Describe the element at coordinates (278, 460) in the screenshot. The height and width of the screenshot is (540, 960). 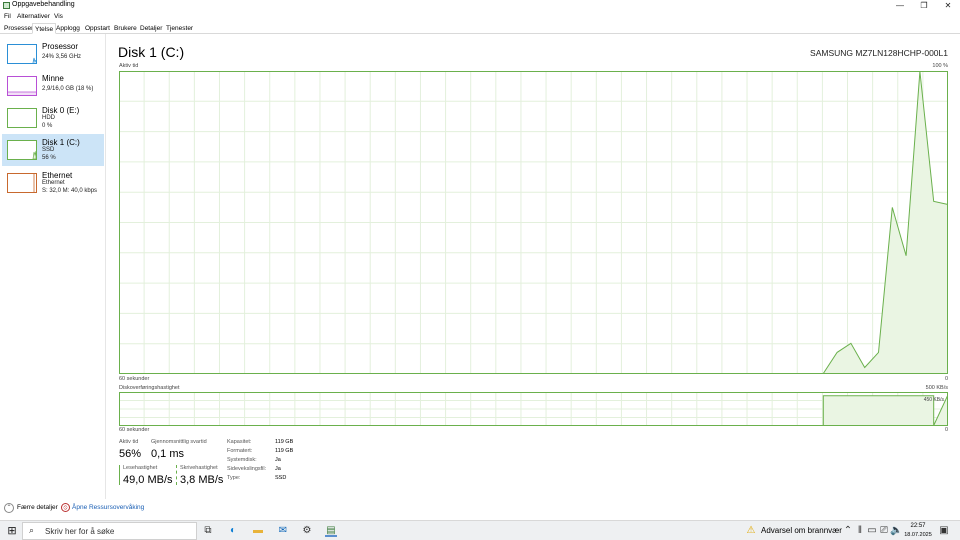
I see `system-disk-value: Ja` at that location.